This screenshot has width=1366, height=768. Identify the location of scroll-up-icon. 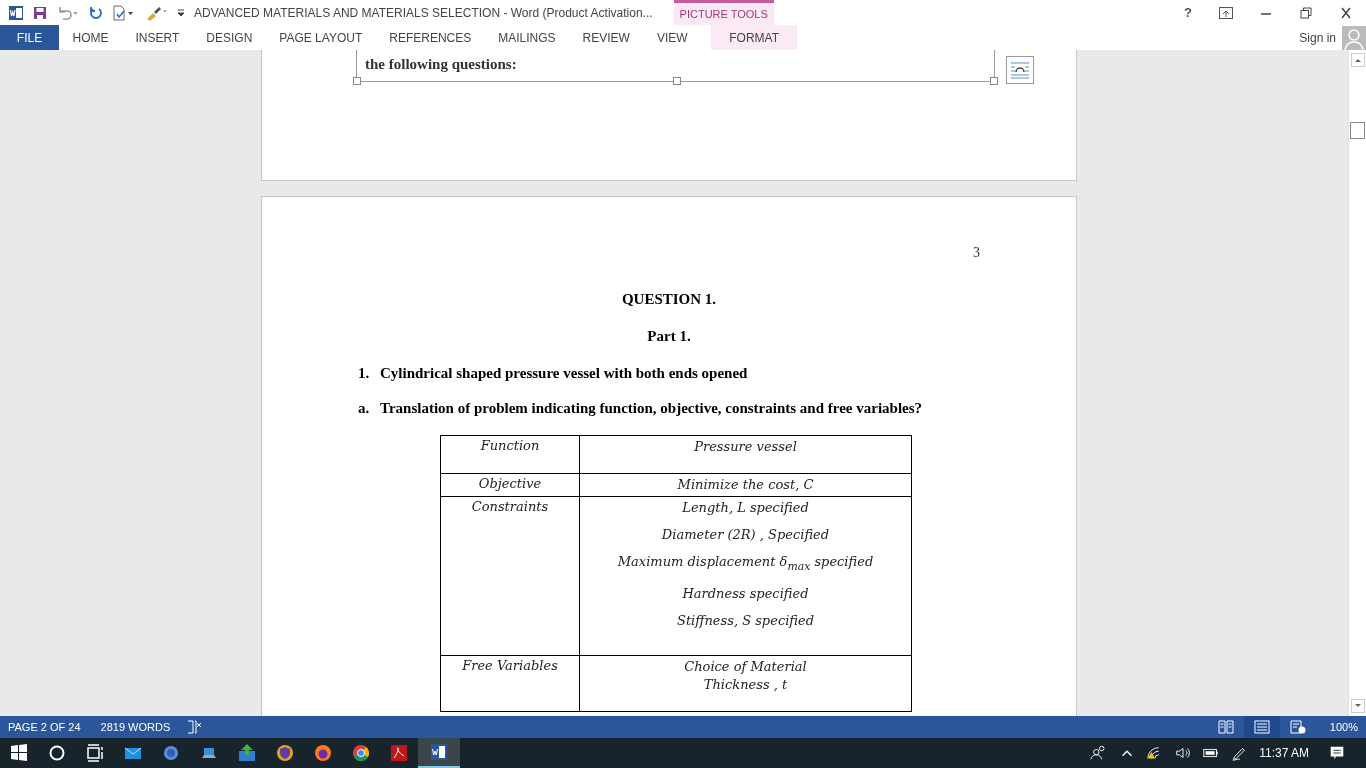
(1357, 60).